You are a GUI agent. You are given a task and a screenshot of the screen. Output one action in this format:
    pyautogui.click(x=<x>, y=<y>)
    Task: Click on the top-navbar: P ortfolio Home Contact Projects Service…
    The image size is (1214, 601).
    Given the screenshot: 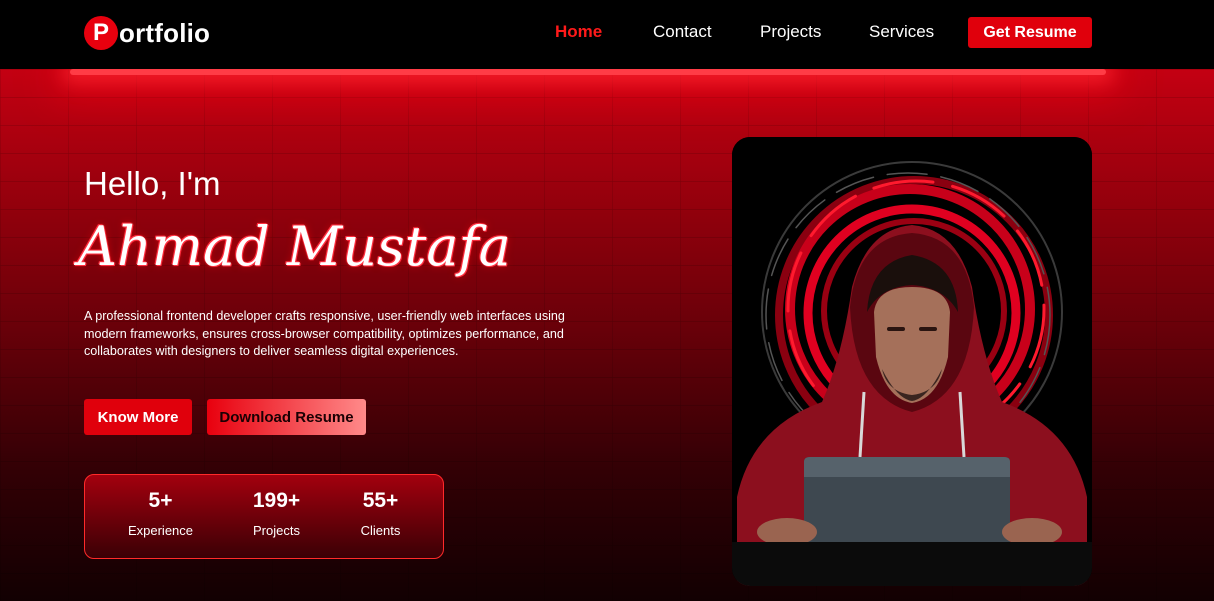 What is the action you would take?
    pyautogui.click(x=607, y=34)
    